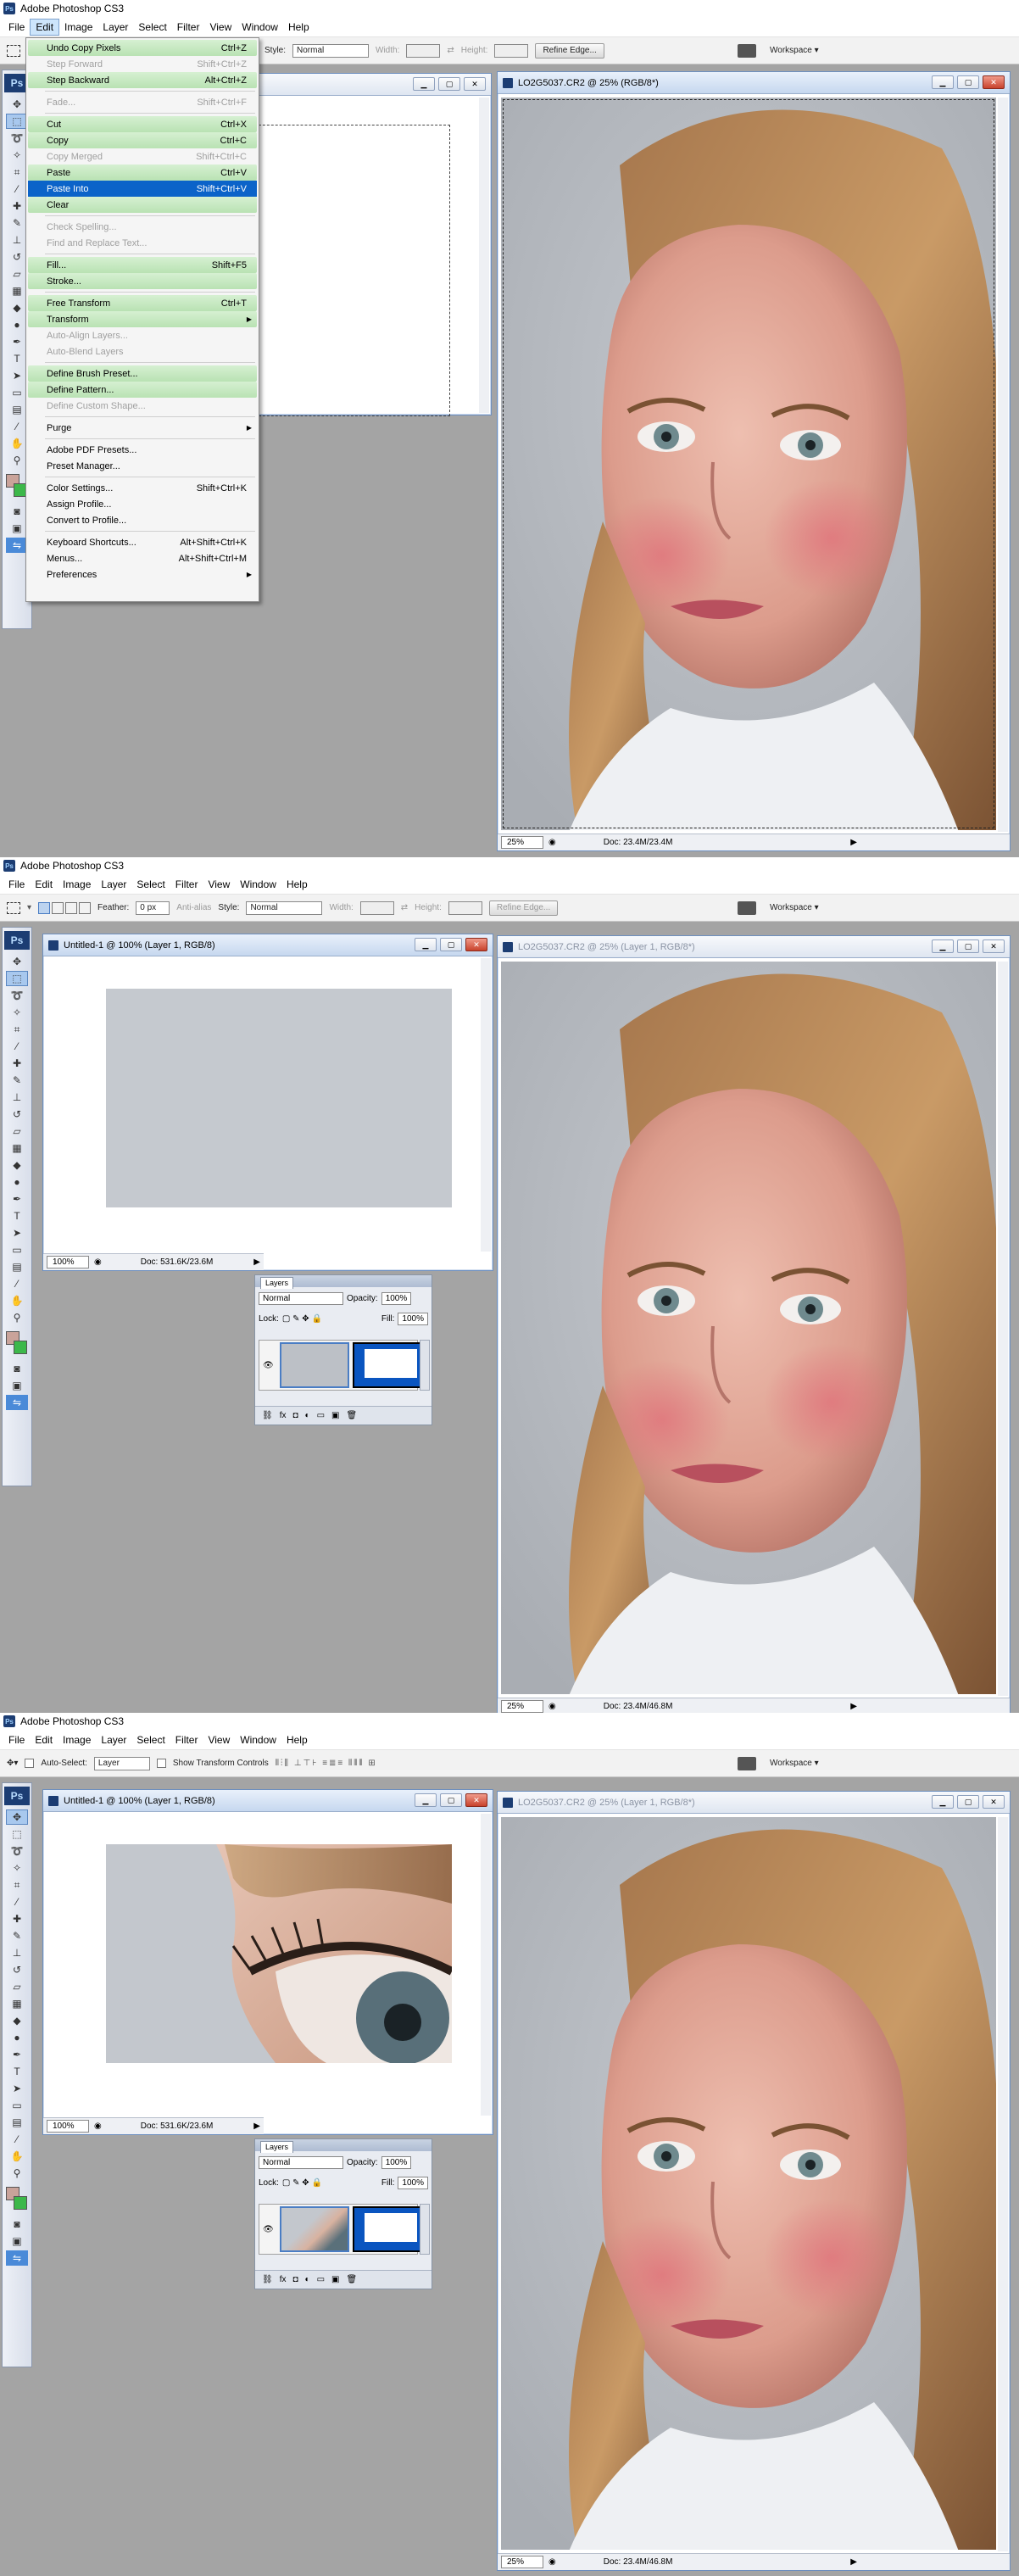  Describe the element at coordinates (295, 2279) in the screenshot. I see `mask-icon: ◘` at that location.